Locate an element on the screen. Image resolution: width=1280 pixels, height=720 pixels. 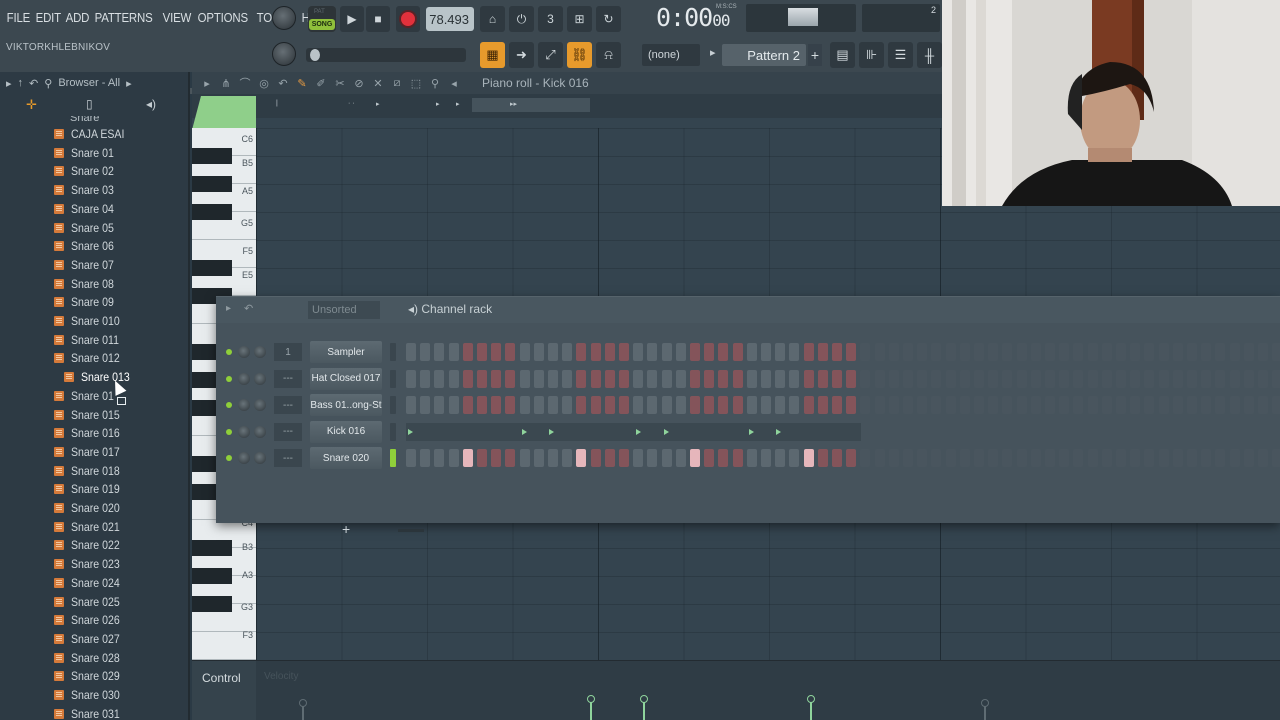
channel-name-button: Sampler is located at coordinates (346, 352).